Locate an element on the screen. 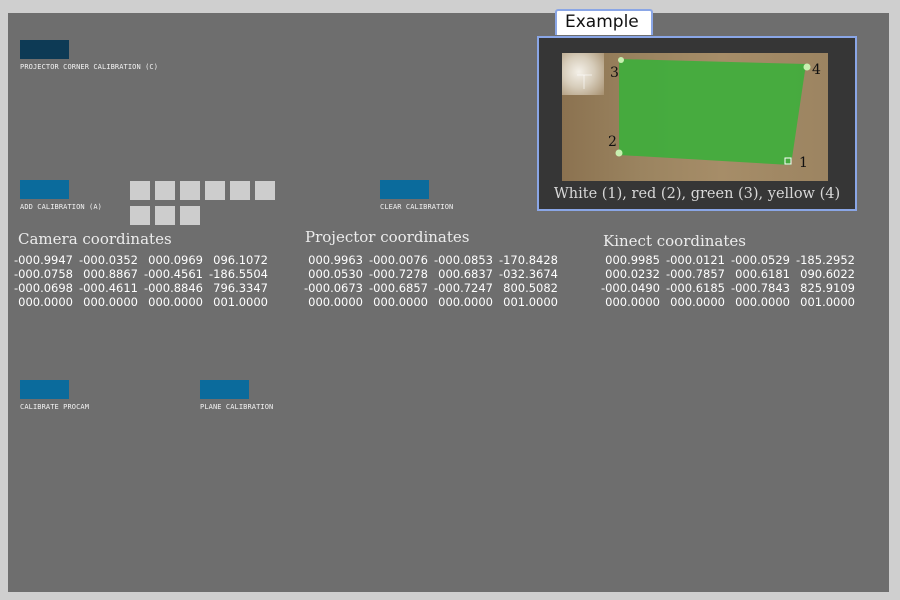 Image resolution: width=900 pixels, height=600 pixels. matrix-cell: -000.9947 is located at coordinates (43, 260).